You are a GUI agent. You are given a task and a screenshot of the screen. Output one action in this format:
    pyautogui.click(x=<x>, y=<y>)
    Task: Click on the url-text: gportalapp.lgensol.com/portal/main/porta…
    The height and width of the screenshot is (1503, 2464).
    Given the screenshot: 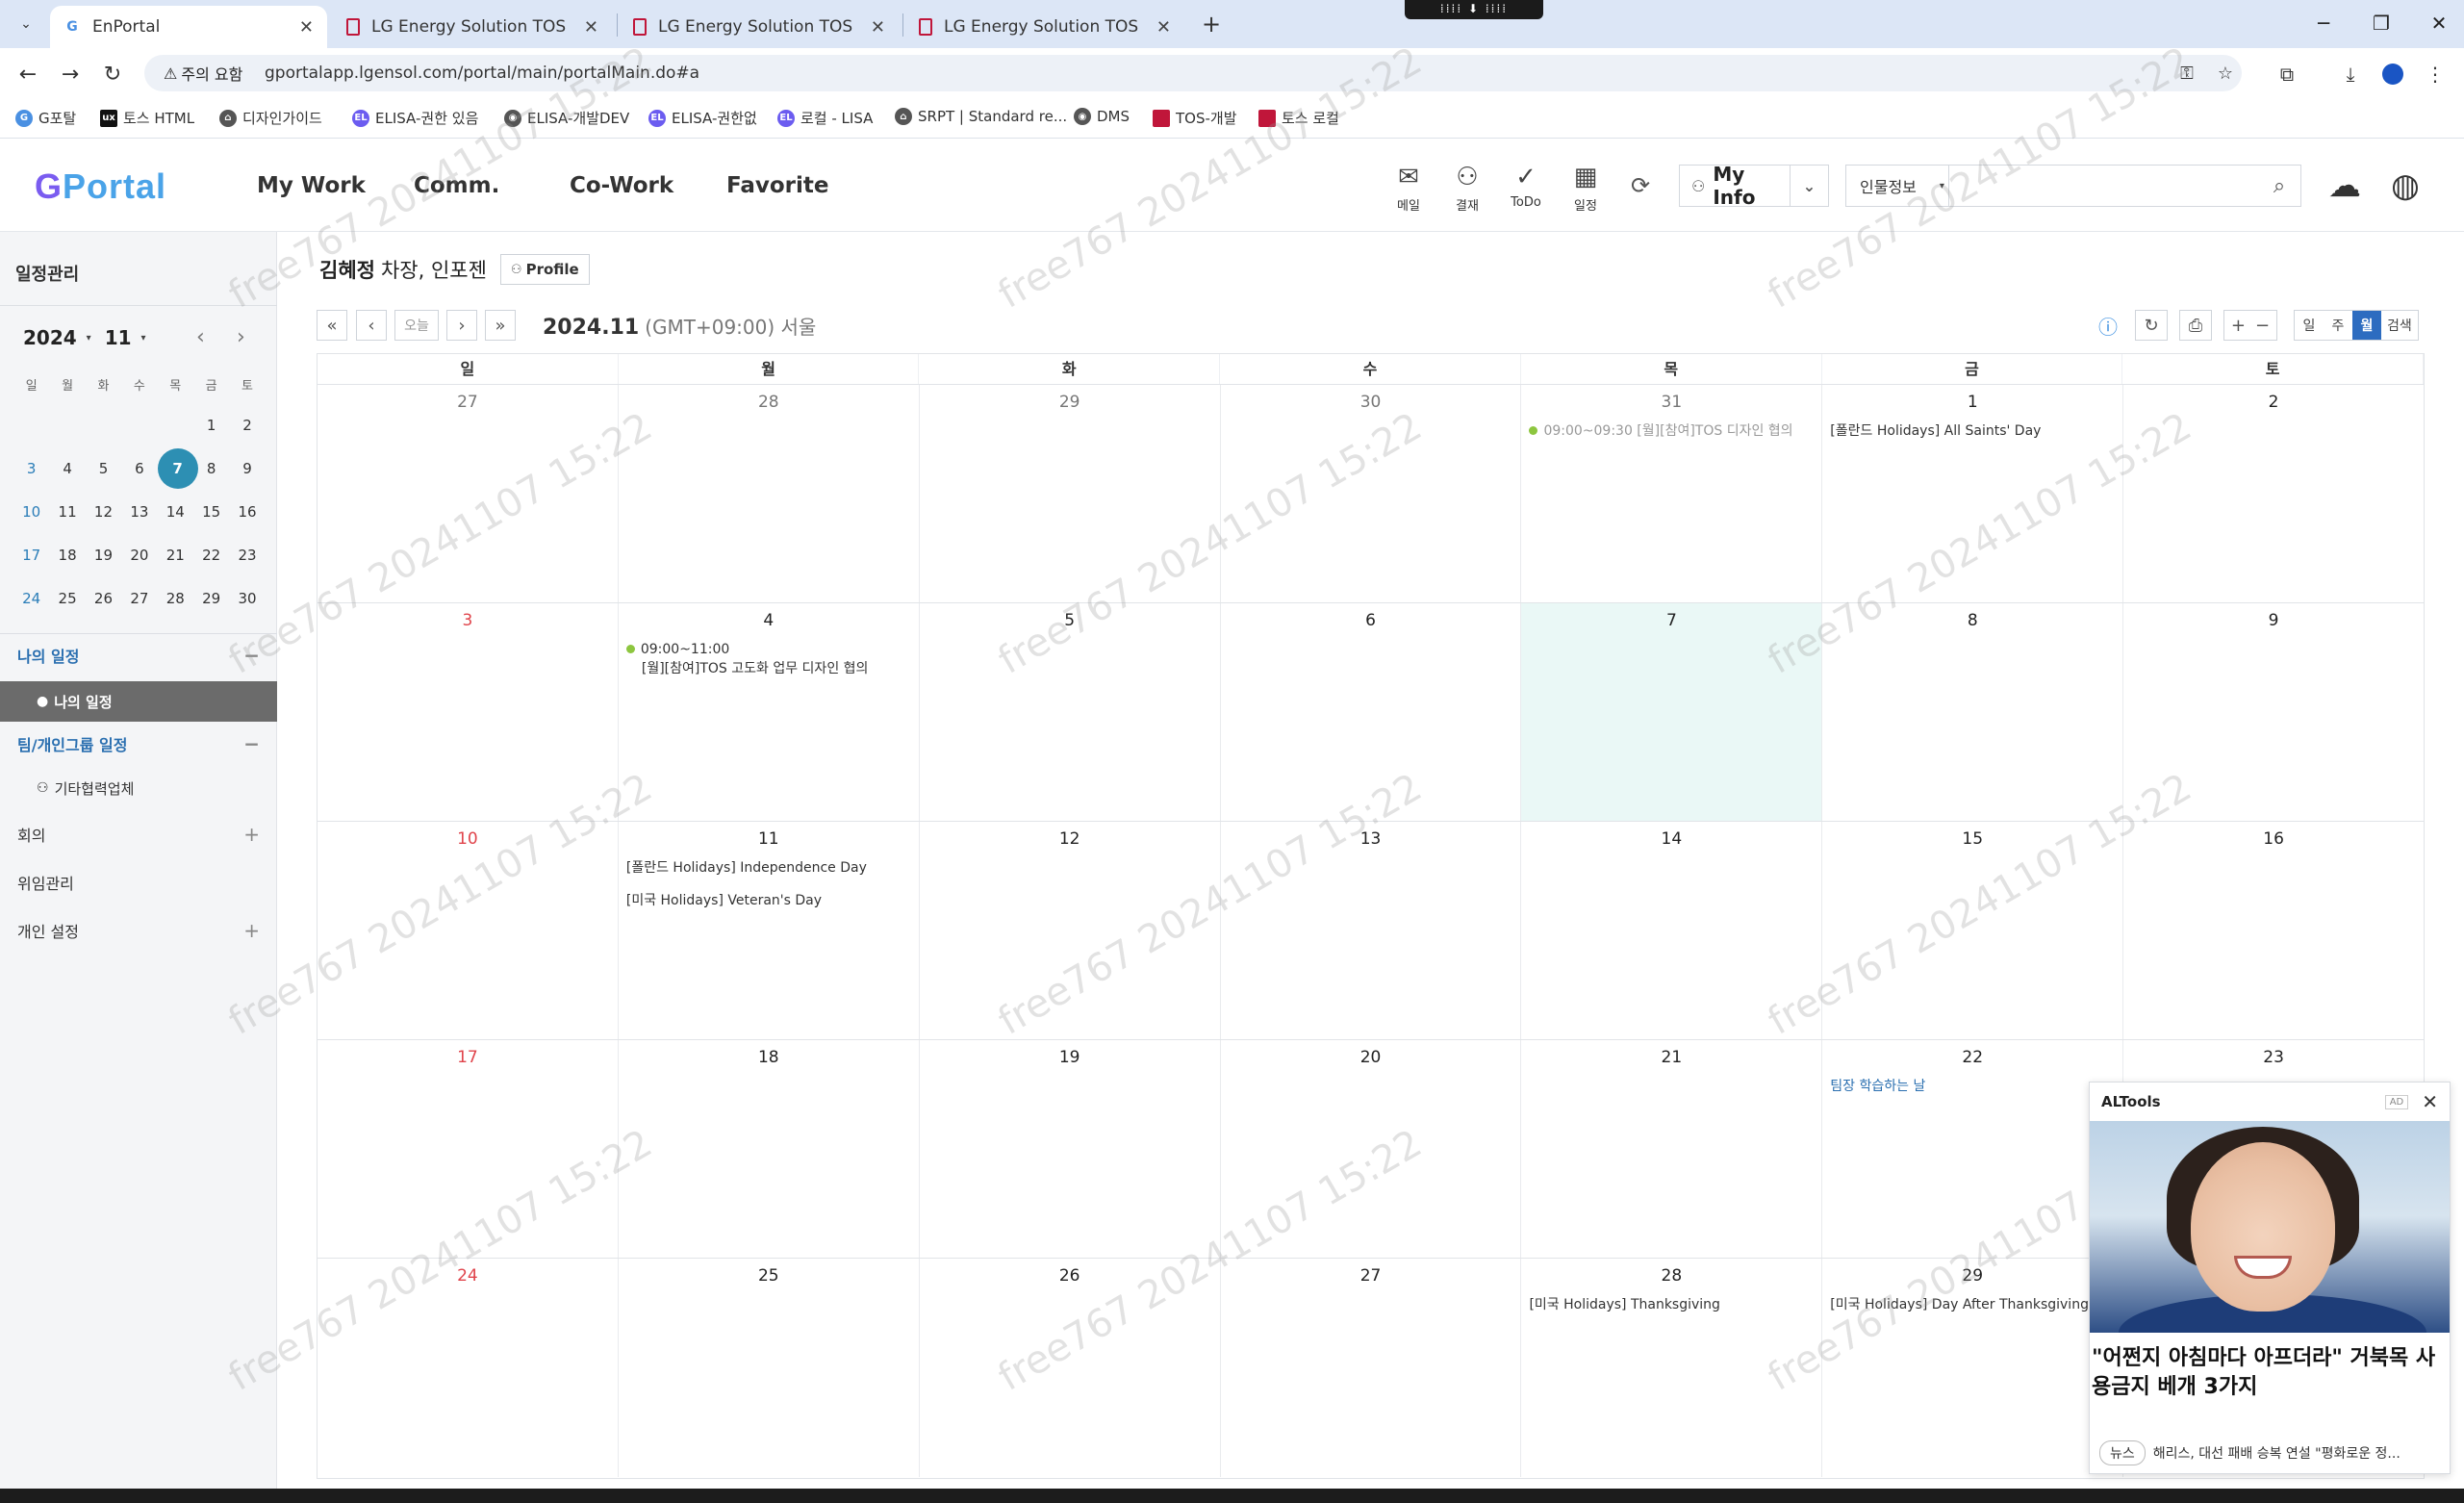 What is the action you would take?
    pyautogui.click(x=482, y=73)
    